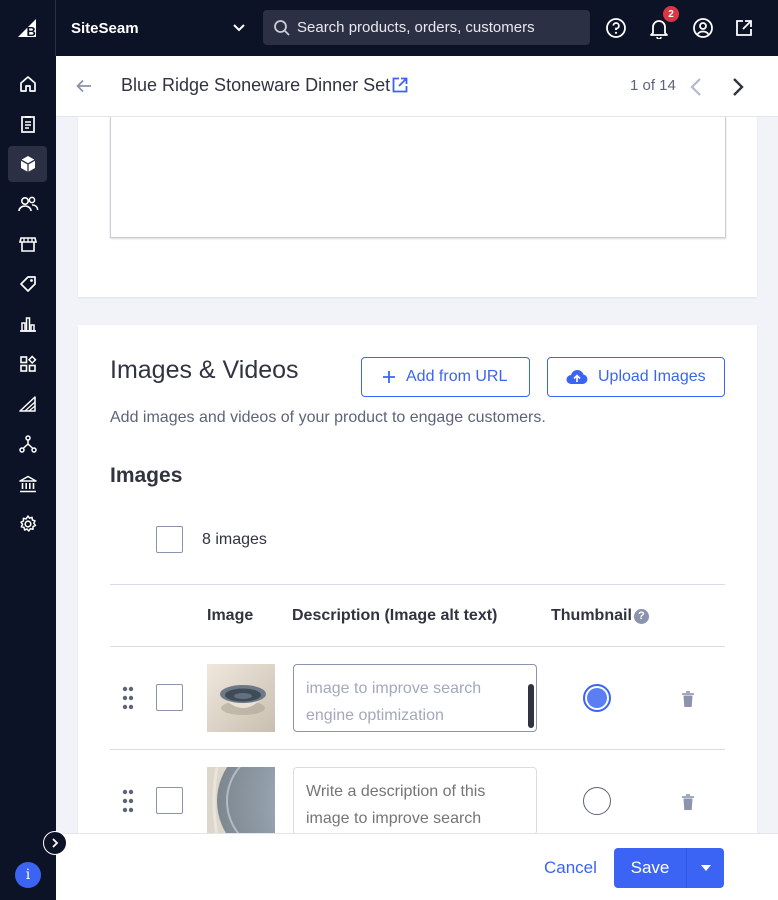 The width and height of the screenshot is (778, 900). I want to click on account-icon, so click(703, 28).